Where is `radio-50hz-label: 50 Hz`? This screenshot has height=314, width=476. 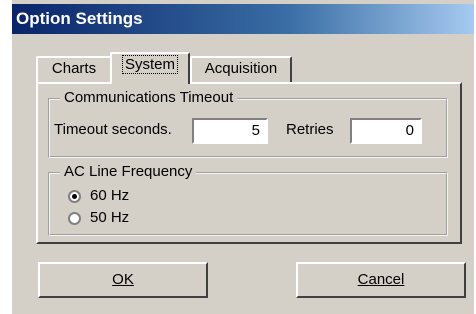
radio-50hz-label: 50 Hz is located at coordinates (110, 217).